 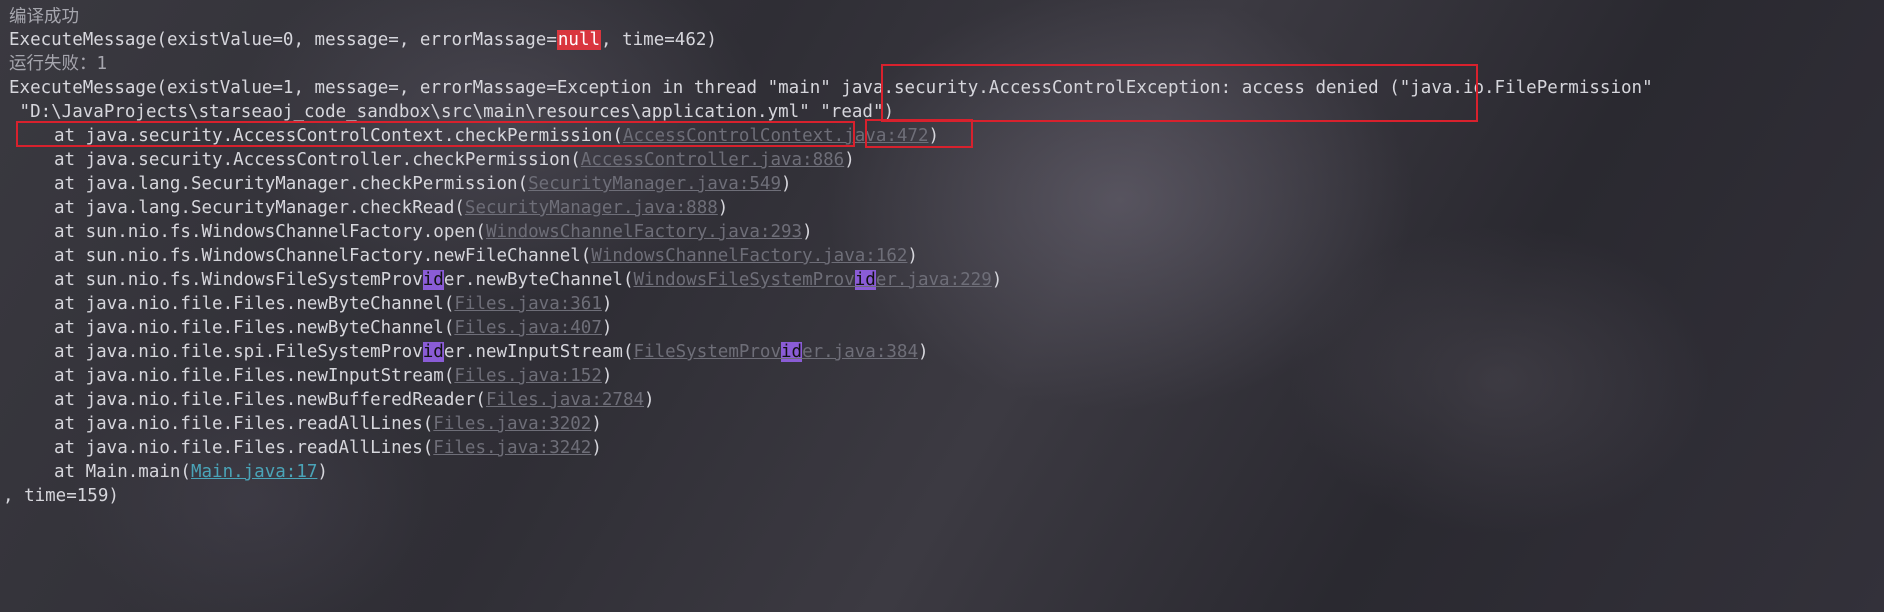 I want to click on time-line: , time=159), so click(x=61, y=496).